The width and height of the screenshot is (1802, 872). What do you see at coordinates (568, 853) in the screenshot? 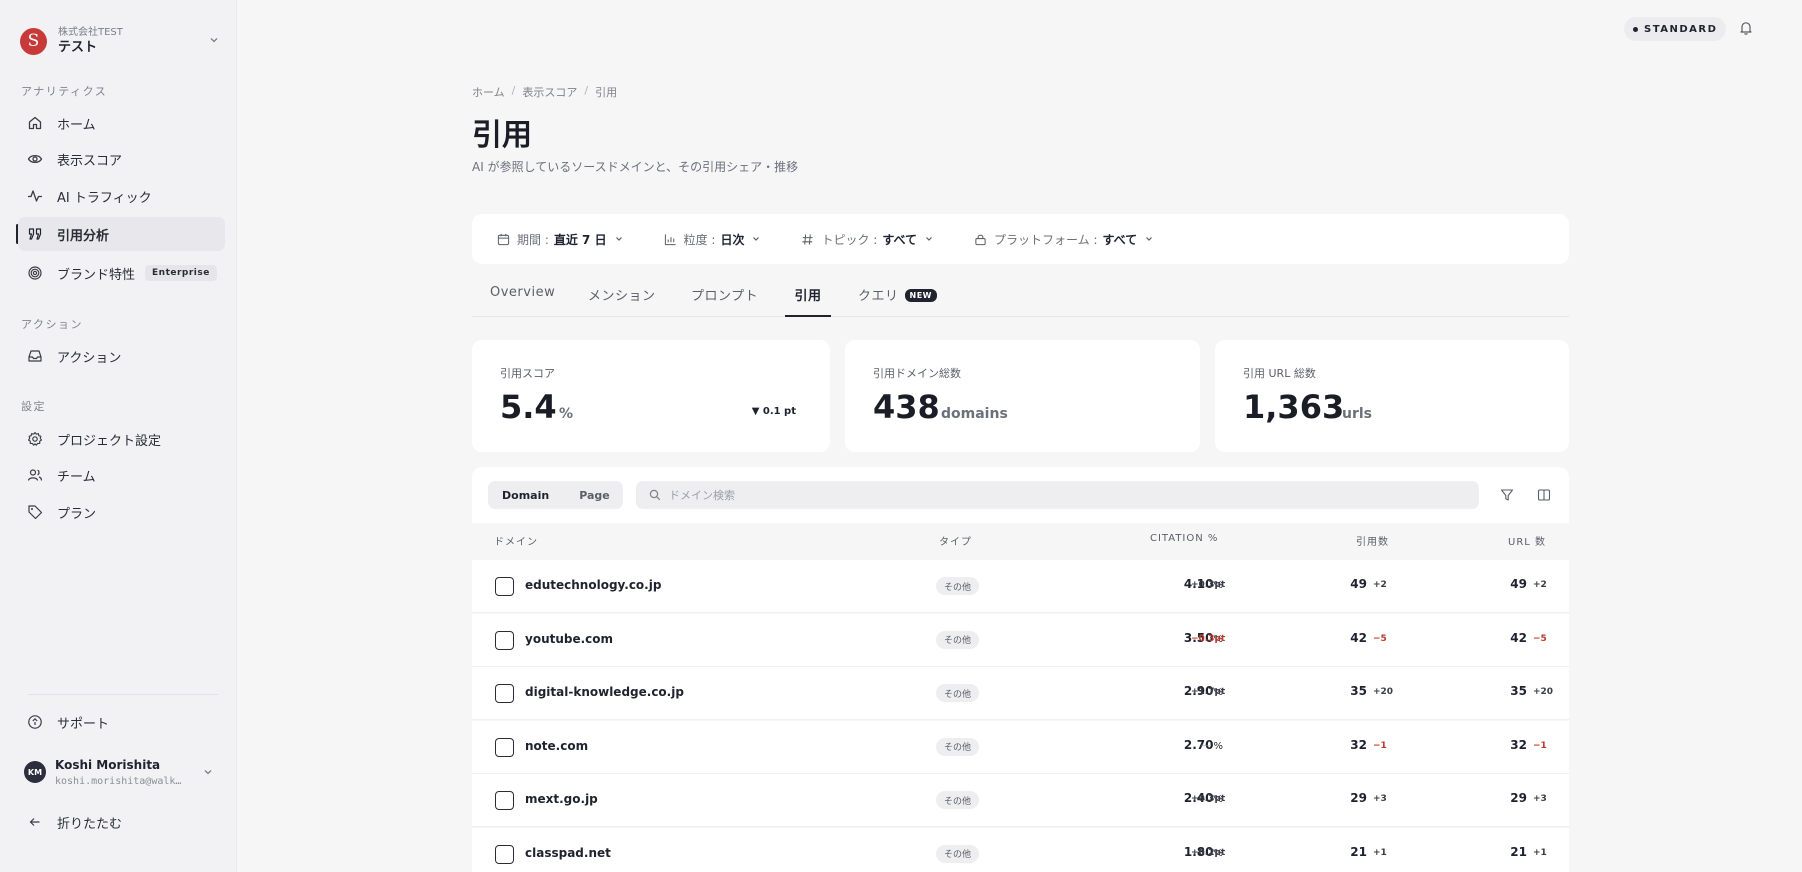
I see `domain-name: classpad.net` at bounding box center [568, 853].